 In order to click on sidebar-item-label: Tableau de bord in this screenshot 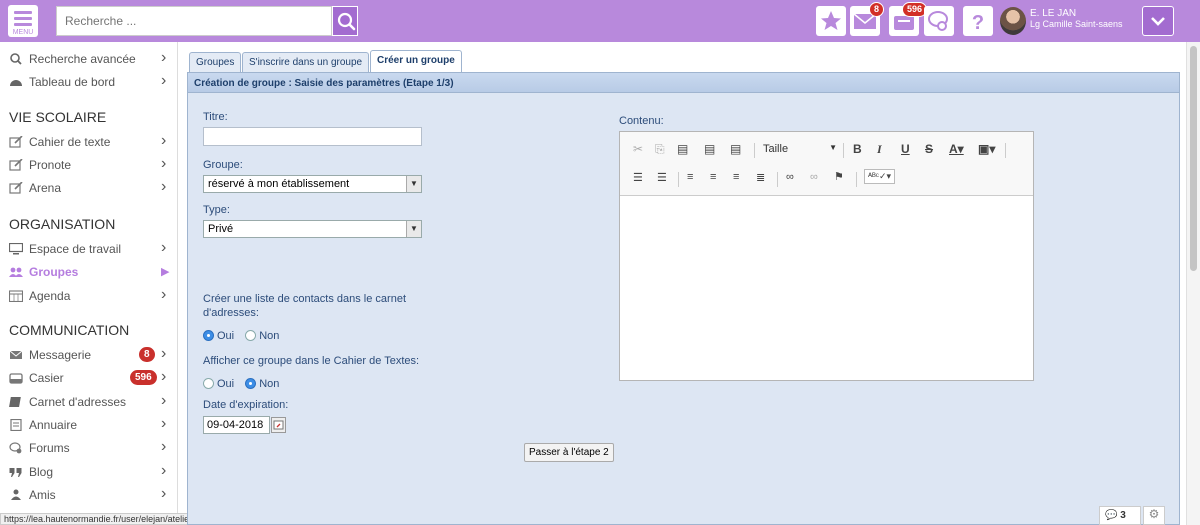, I will do `click(72, 82)`.